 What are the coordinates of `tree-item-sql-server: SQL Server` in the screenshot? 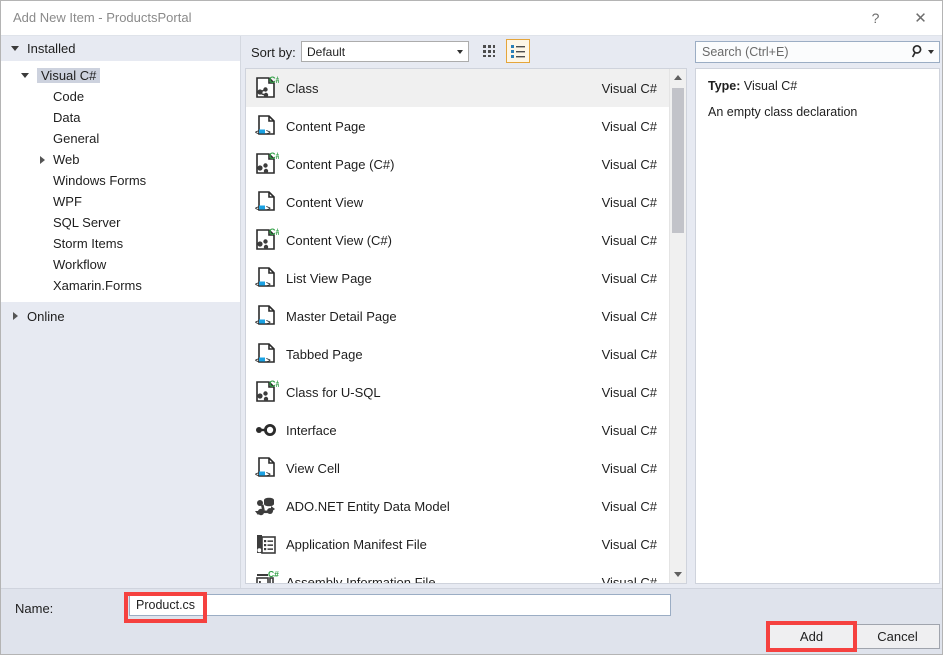 It's located at (120, 222).